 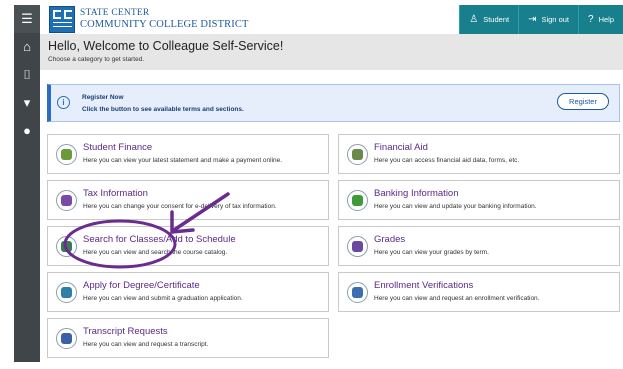 What do you see at coordinates (401, 147) in the screenshot?
I see `card-title: Financial Aid` at bounding box center [401, 147].